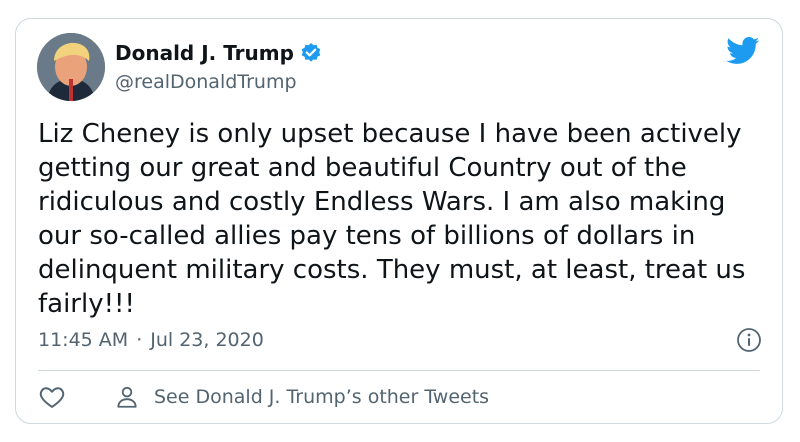 The height and width of the screenshot is (442, 800). I want to click on author-name: Donald J. Trump, so click(204, 53).